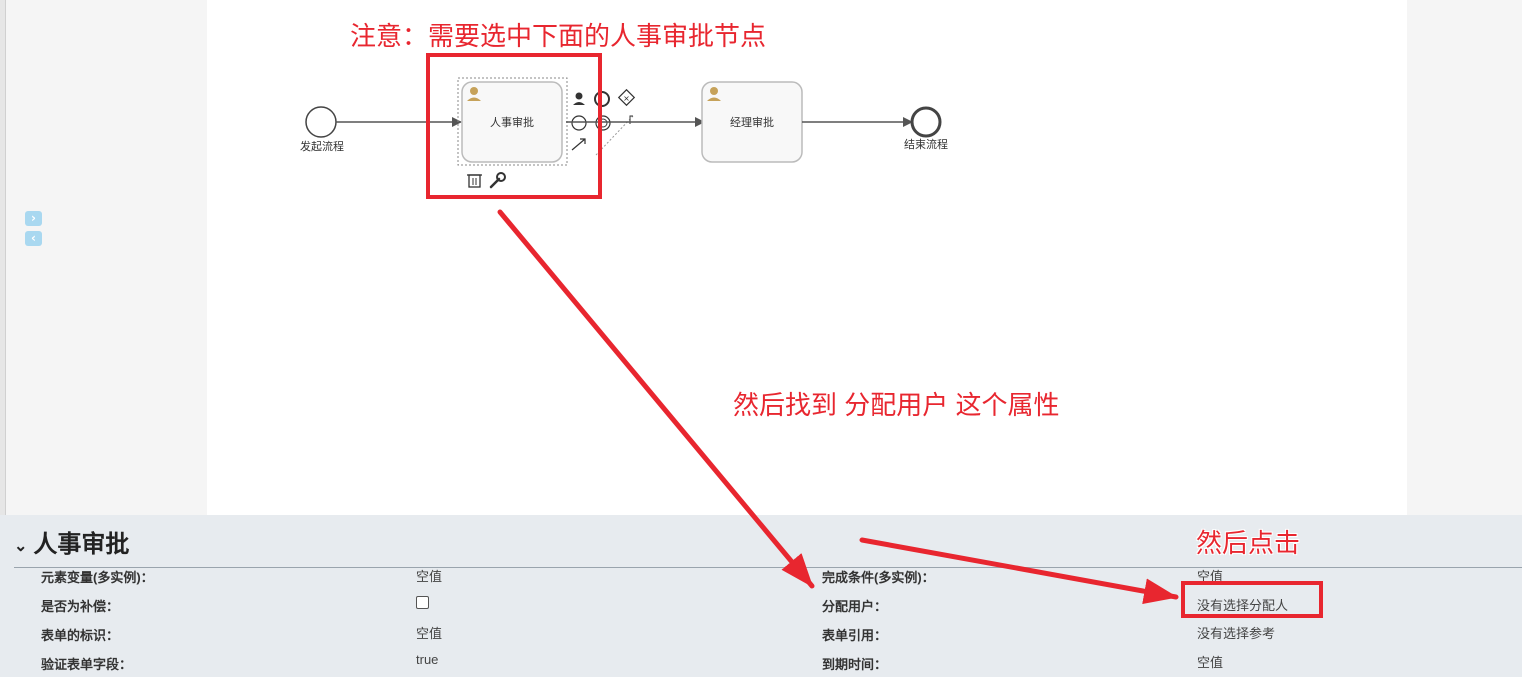  What do you see at coordinates (558, 36) in the screenshot?
I see `annotation-note-select-node: 注意：需要选中下面的人事审批节点` at bounding box center [558, 36].